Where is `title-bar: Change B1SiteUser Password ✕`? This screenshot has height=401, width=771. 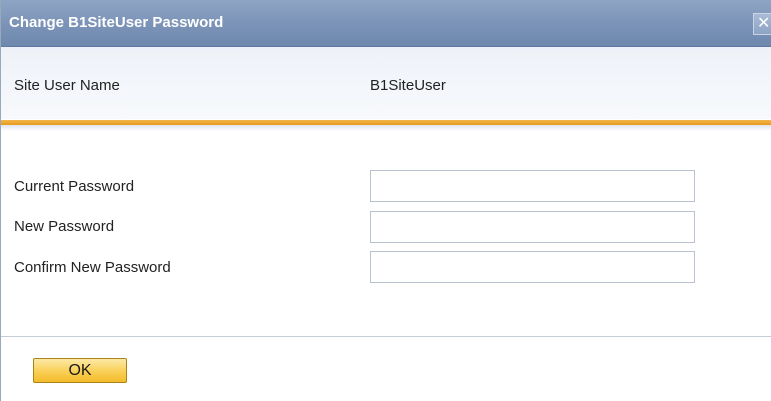
title-bar: Change B1SiteUser Password ✕ is located at coordinates (386, 23).